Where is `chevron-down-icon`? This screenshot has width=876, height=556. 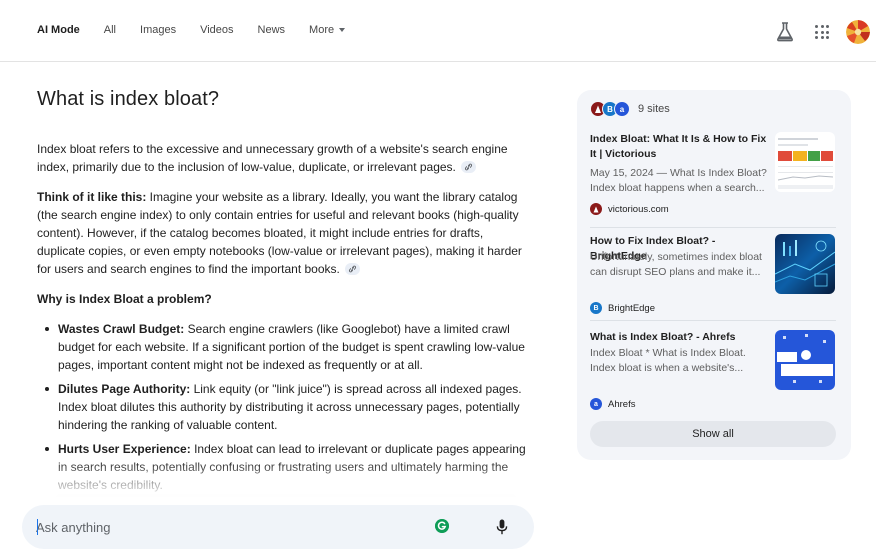
chevron-down-icon is located at coordinates (342, 30).